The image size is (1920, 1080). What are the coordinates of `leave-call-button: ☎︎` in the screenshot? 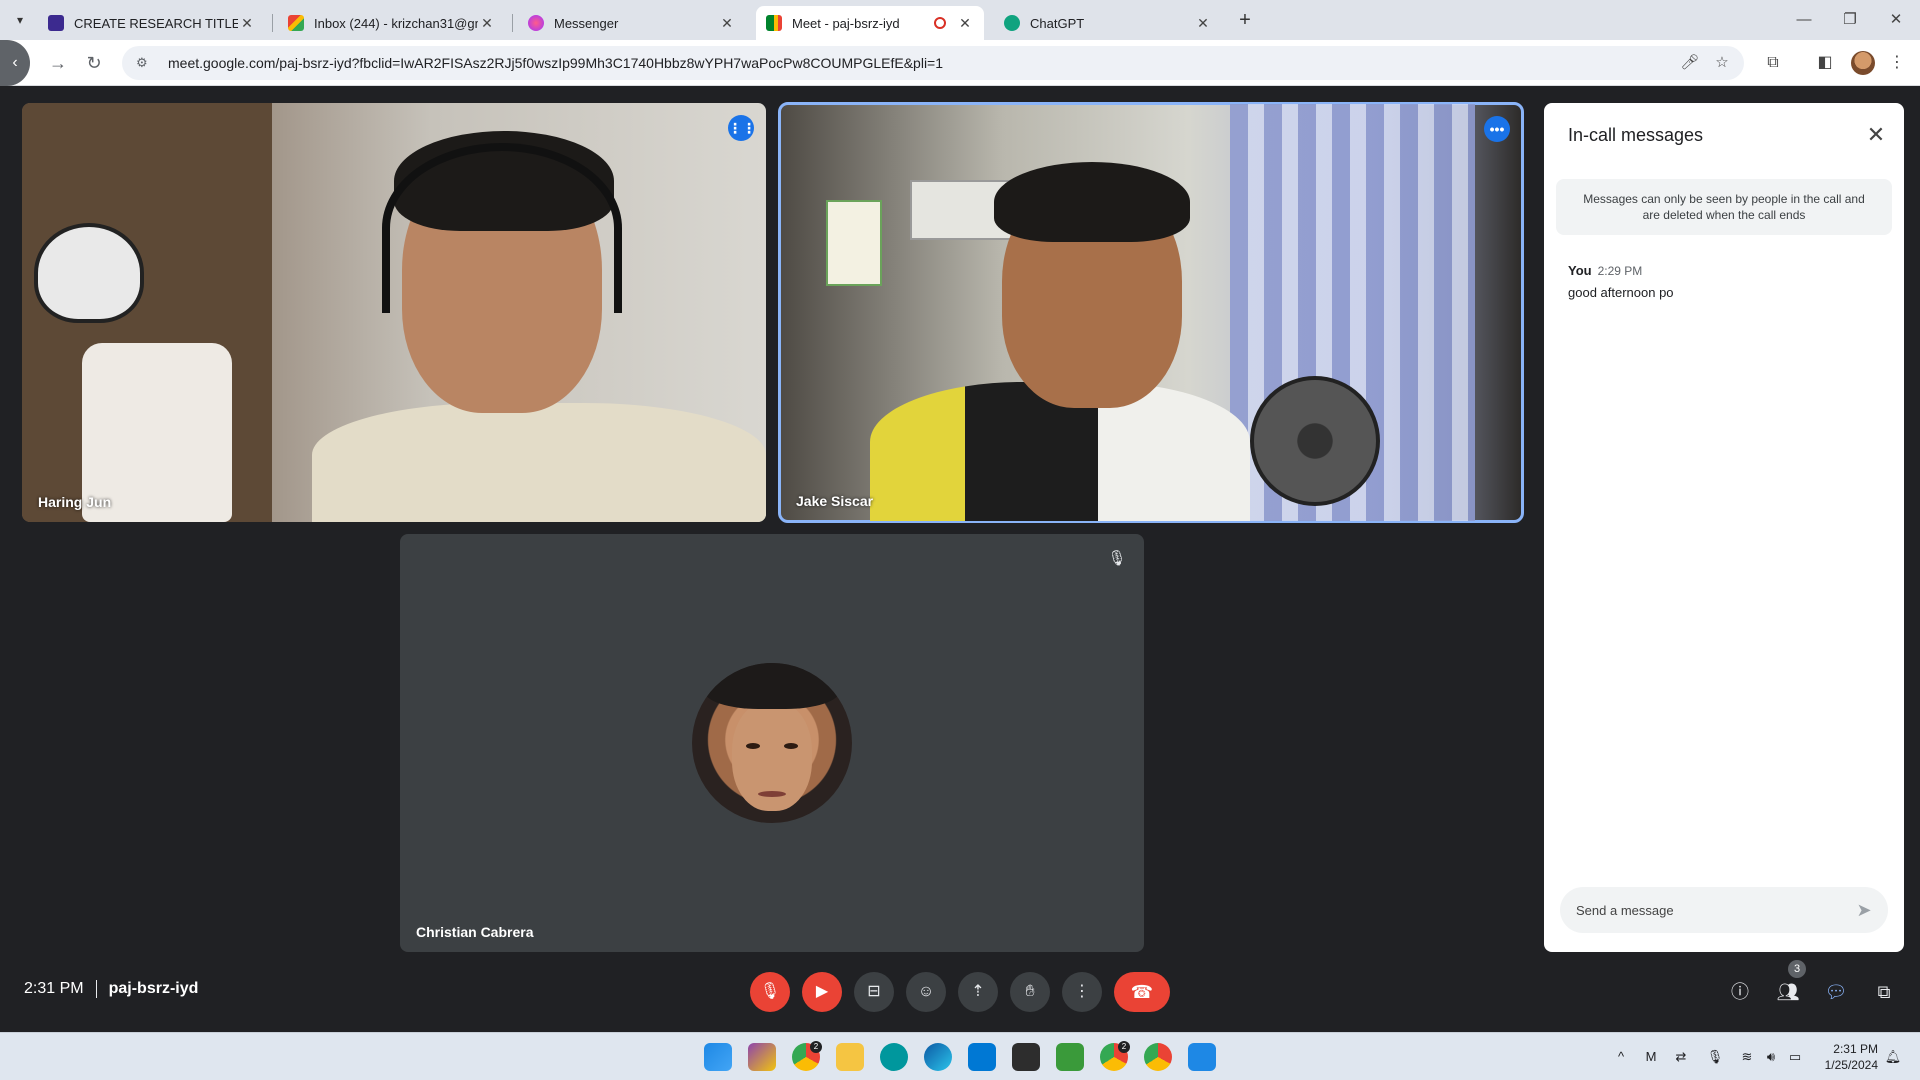 It's located at (1142, 992).